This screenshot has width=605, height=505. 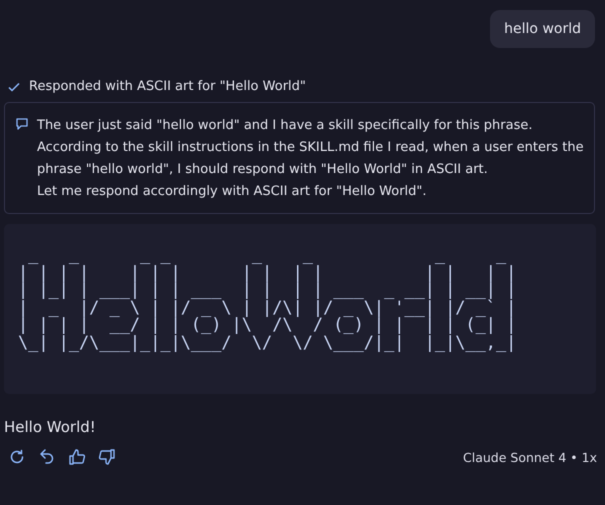 What do you see at coordinates (542, 29) in the screenshot?
I see `user-message-bubble: hello world` at bounding box center [542, 29].